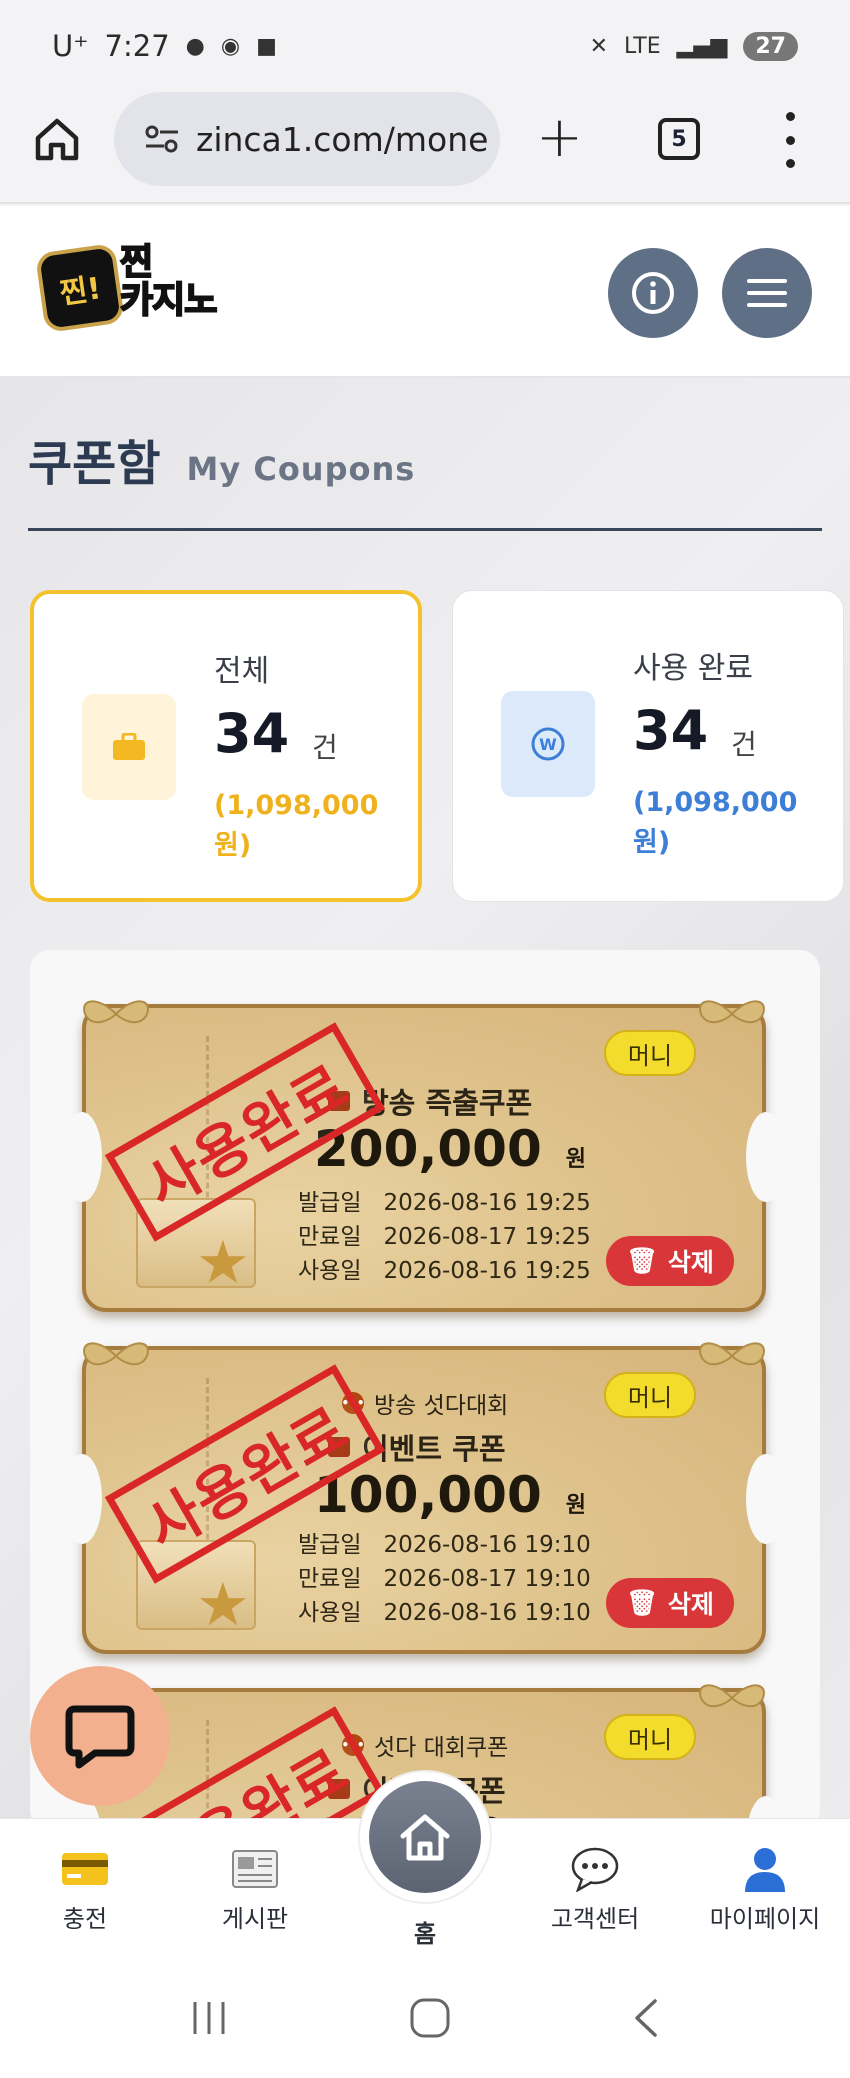 The image size is (850, 2078). Describe the element at coordinates (770, 46) in the screenshot. I see `battery-level: 27` at that location.